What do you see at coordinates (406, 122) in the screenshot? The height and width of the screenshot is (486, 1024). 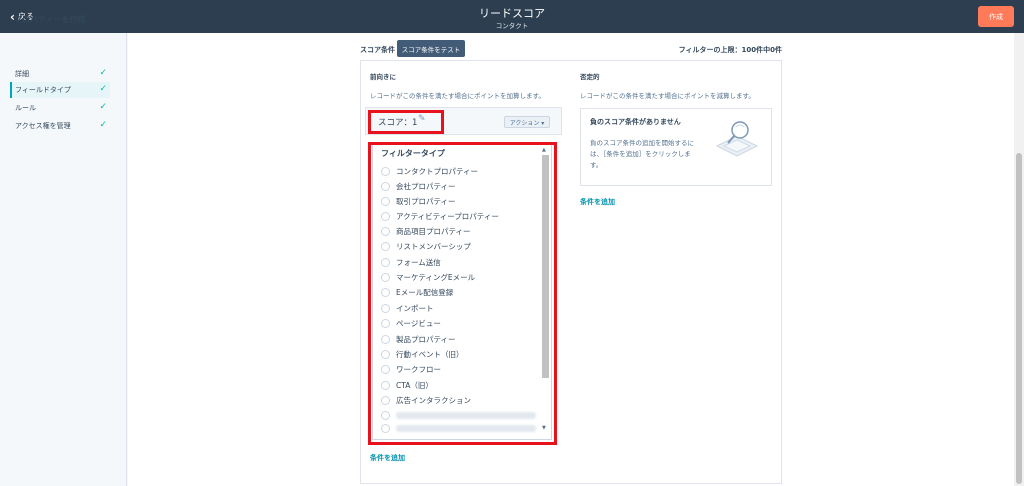 I see `highlight-box-score` at bounding box center [406, 122].